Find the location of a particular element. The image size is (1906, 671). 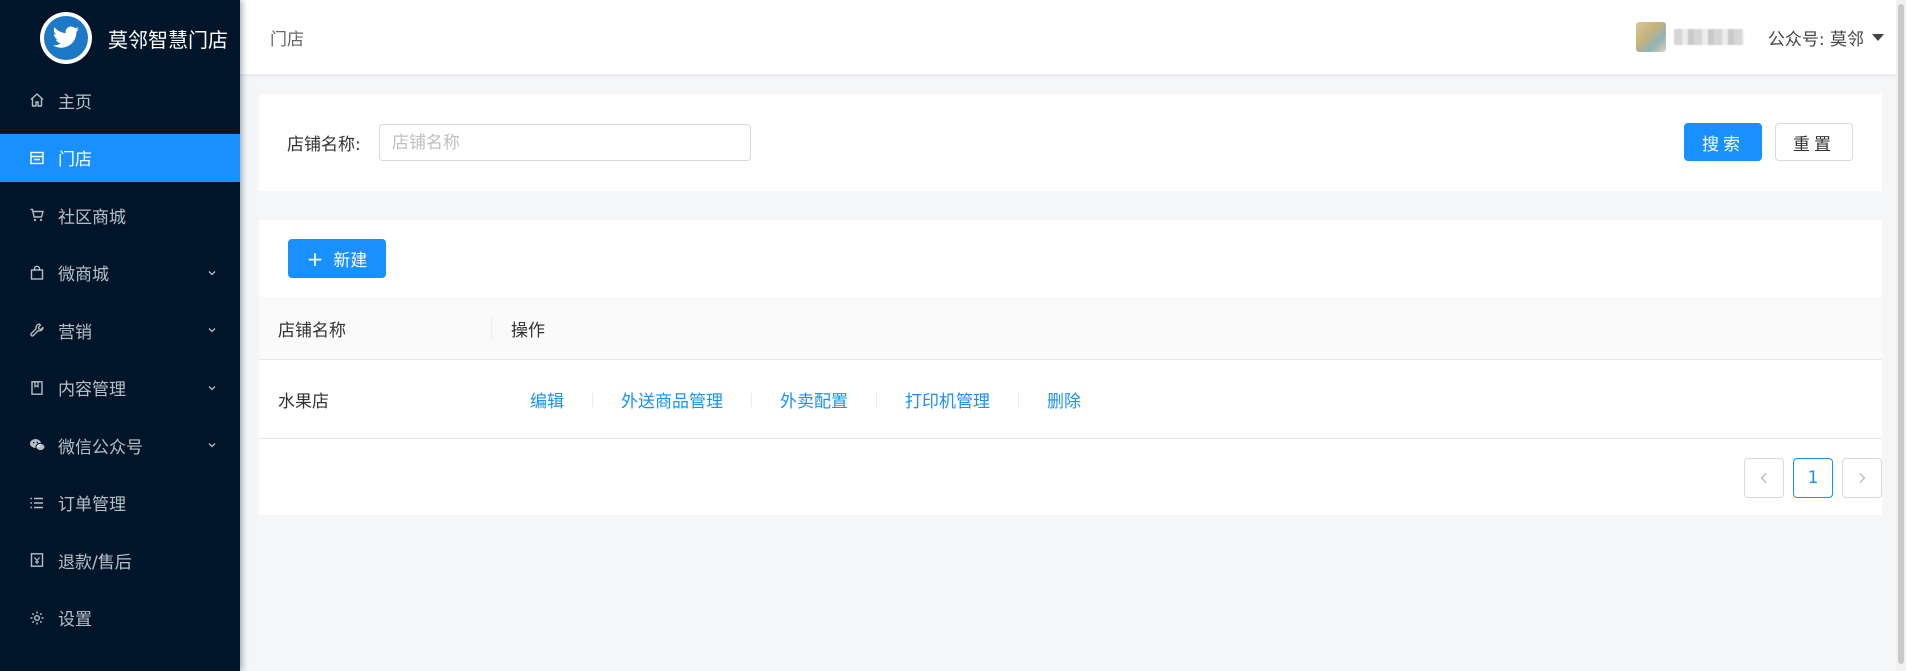

delivery-goods-link: 外送商品管理 is located at coordinates (672, 399).